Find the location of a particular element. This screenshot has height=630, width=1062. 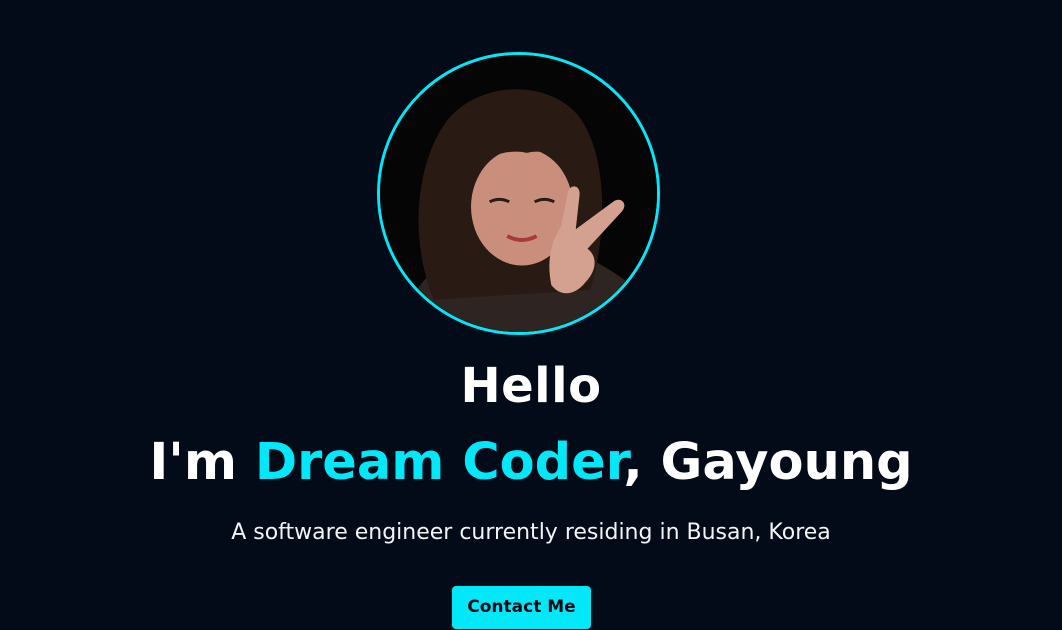

intro-heading: I'm Dream Coder, Gayoung is located at coordinates (531, 463).